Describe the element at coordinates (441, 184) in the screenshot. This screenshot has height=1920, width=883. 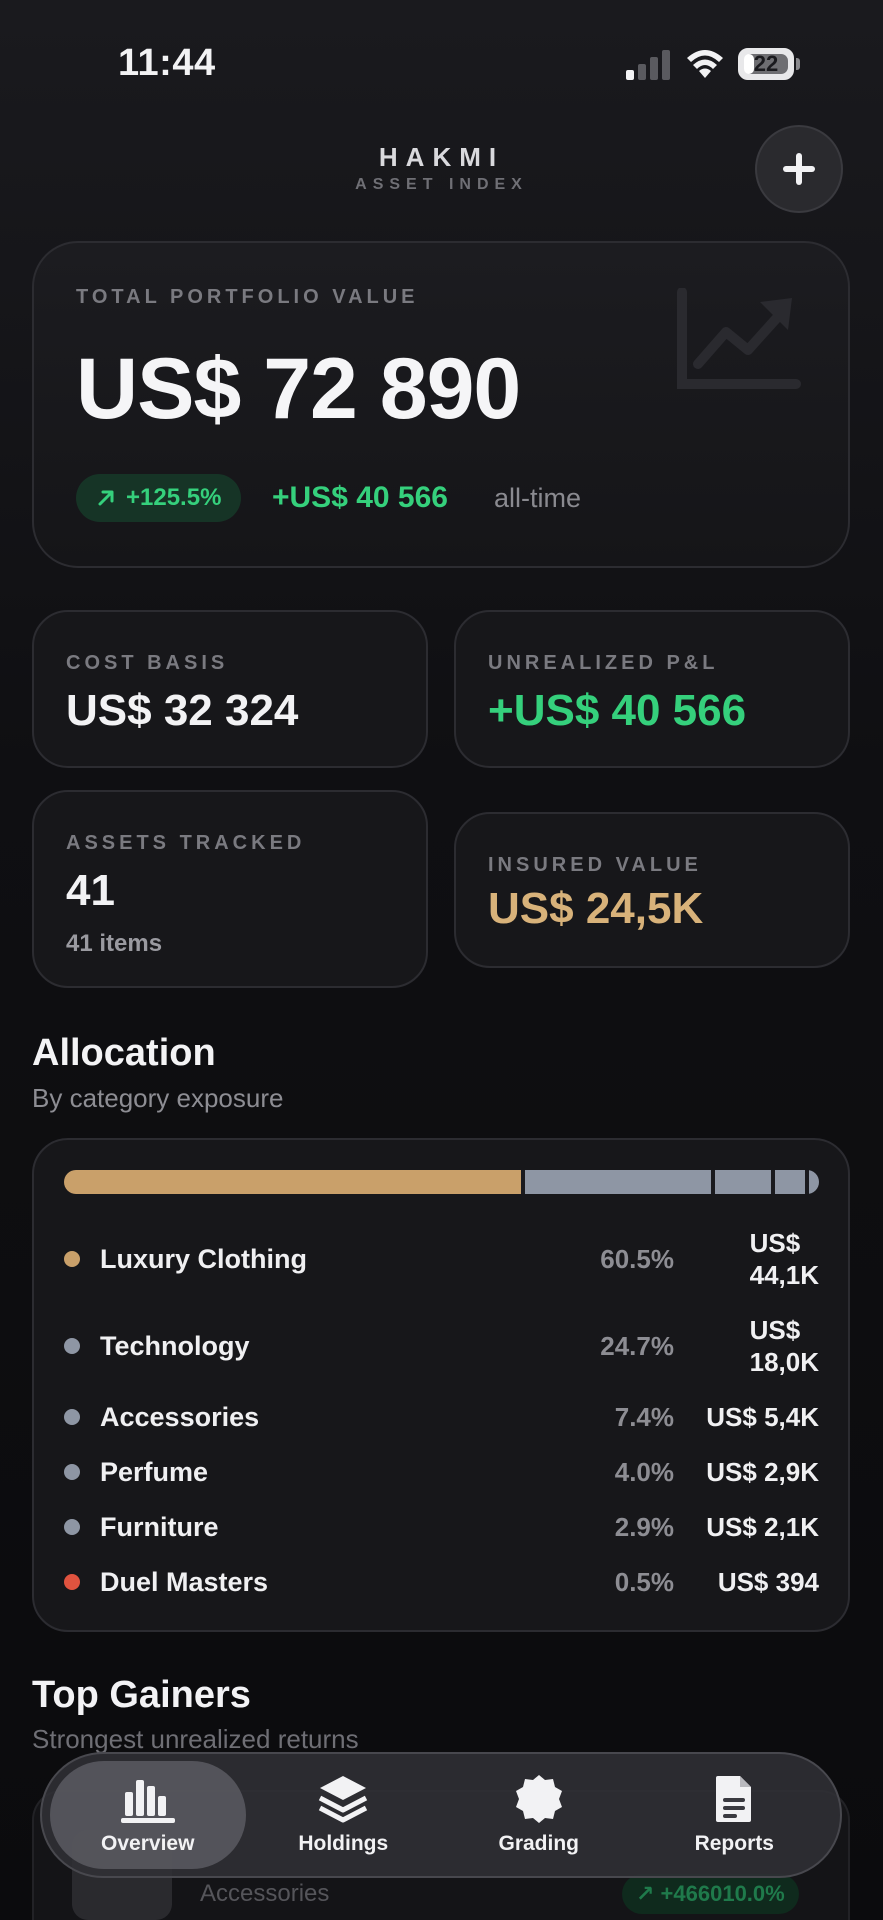
I see `app-subtitle: ASSET INDEX` at that location.